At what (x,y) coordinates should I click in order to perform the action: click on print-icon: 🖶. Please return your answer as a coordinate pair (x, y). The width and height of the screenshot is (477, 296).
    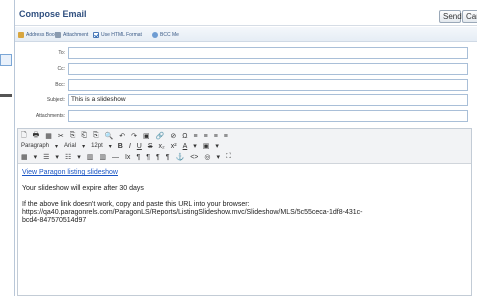
    Looking at the image, I should click on (36, 136).